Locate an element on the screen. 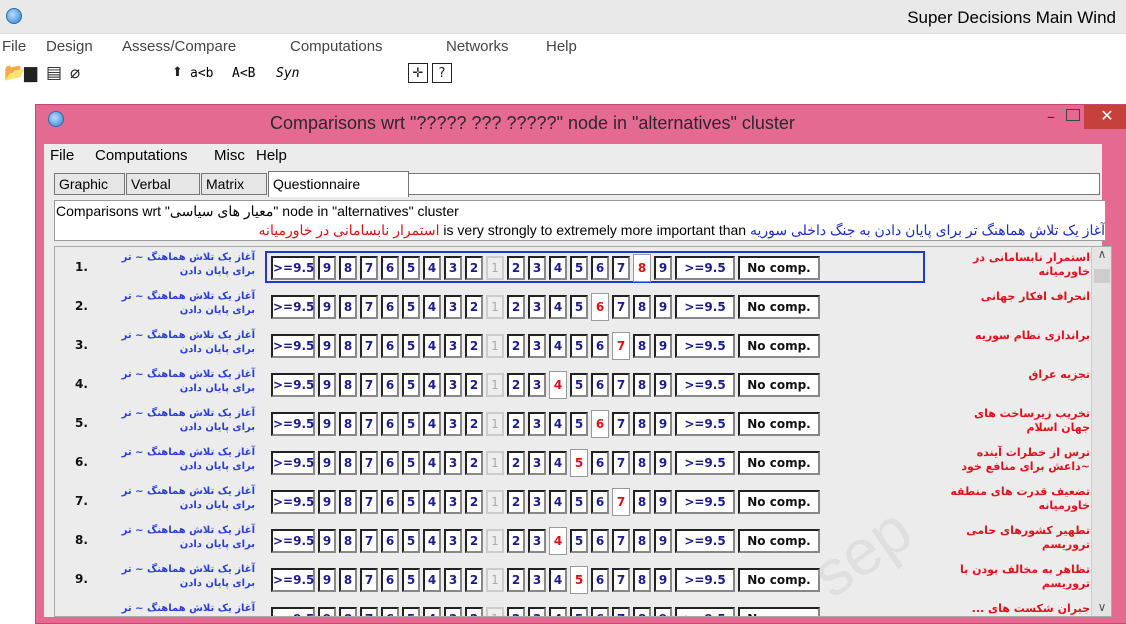  menu-computations: Computations is located at coordinates (336, 46).